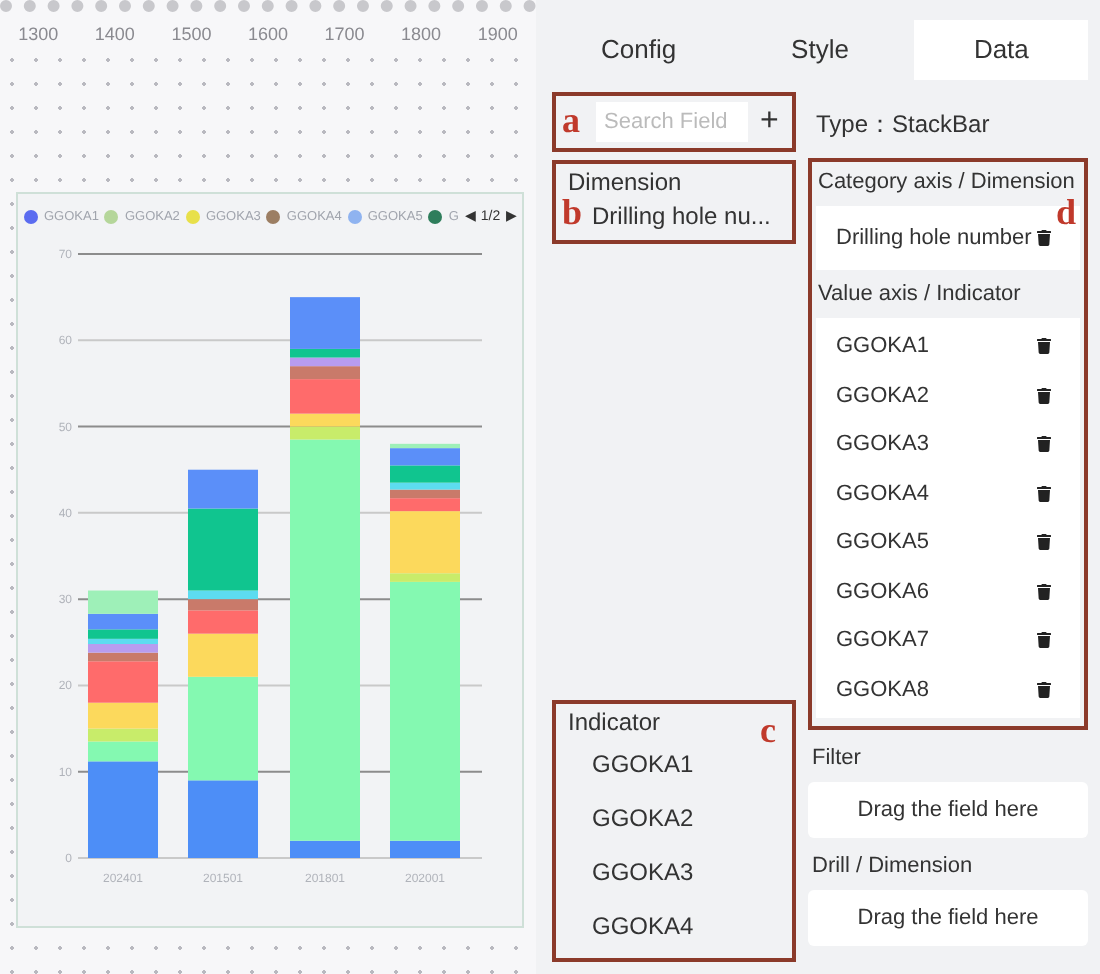 The image size is (1100, 974). Describe the element at coordinates (267, 34) in the screenshot. I see `ruler-label: 1600` at that location.